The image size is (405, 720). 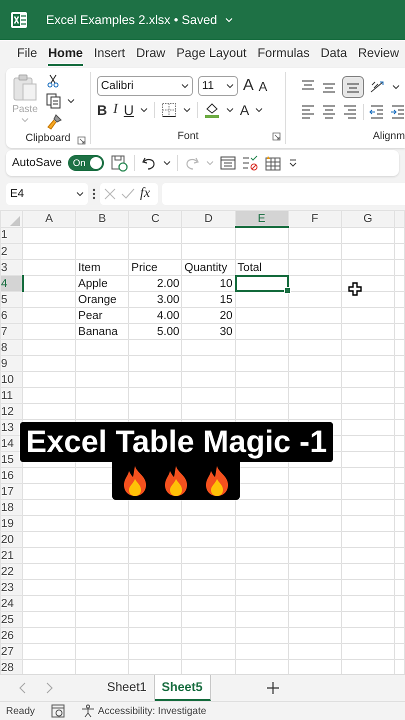 What do you see at coordinates (110, 56) in the screenshot?
I see `menu-tab: Insert` at bounding box center [110, 56].